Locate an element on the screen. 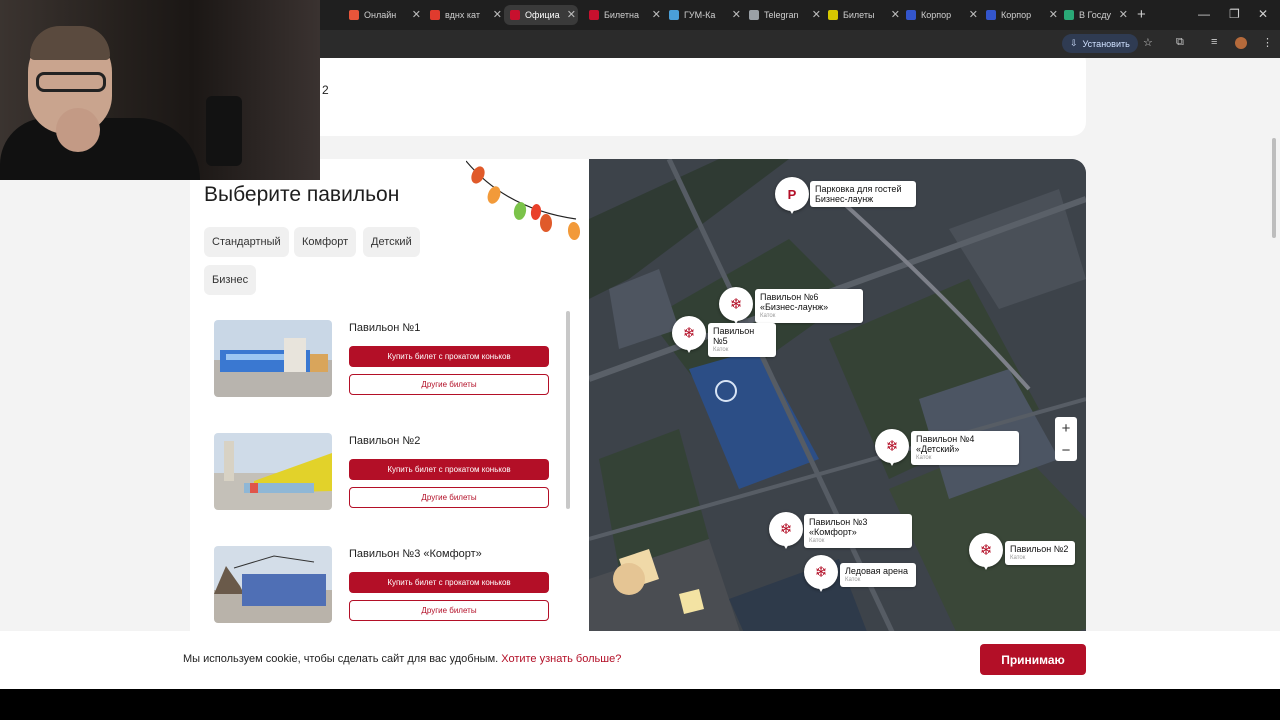 Image resolution: width=1280 pixels, height=720 pixels. cookie-learn-more-link: Хотите узнать больше? is located at coordinates (561, 659).